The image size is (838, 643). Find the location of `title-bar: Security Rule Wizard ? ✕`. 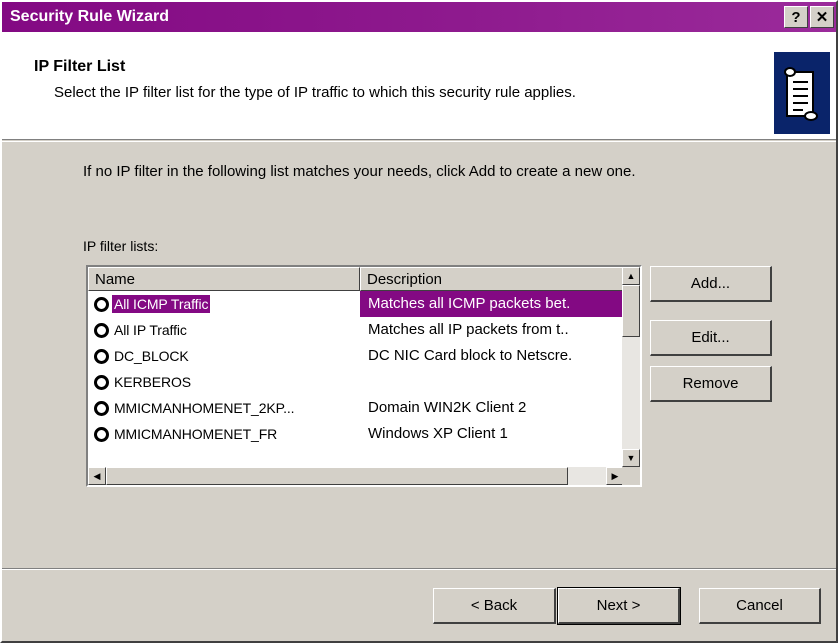

title-bar: Security Rule Wizard ? ✕ is located at coordinates (419, 17).